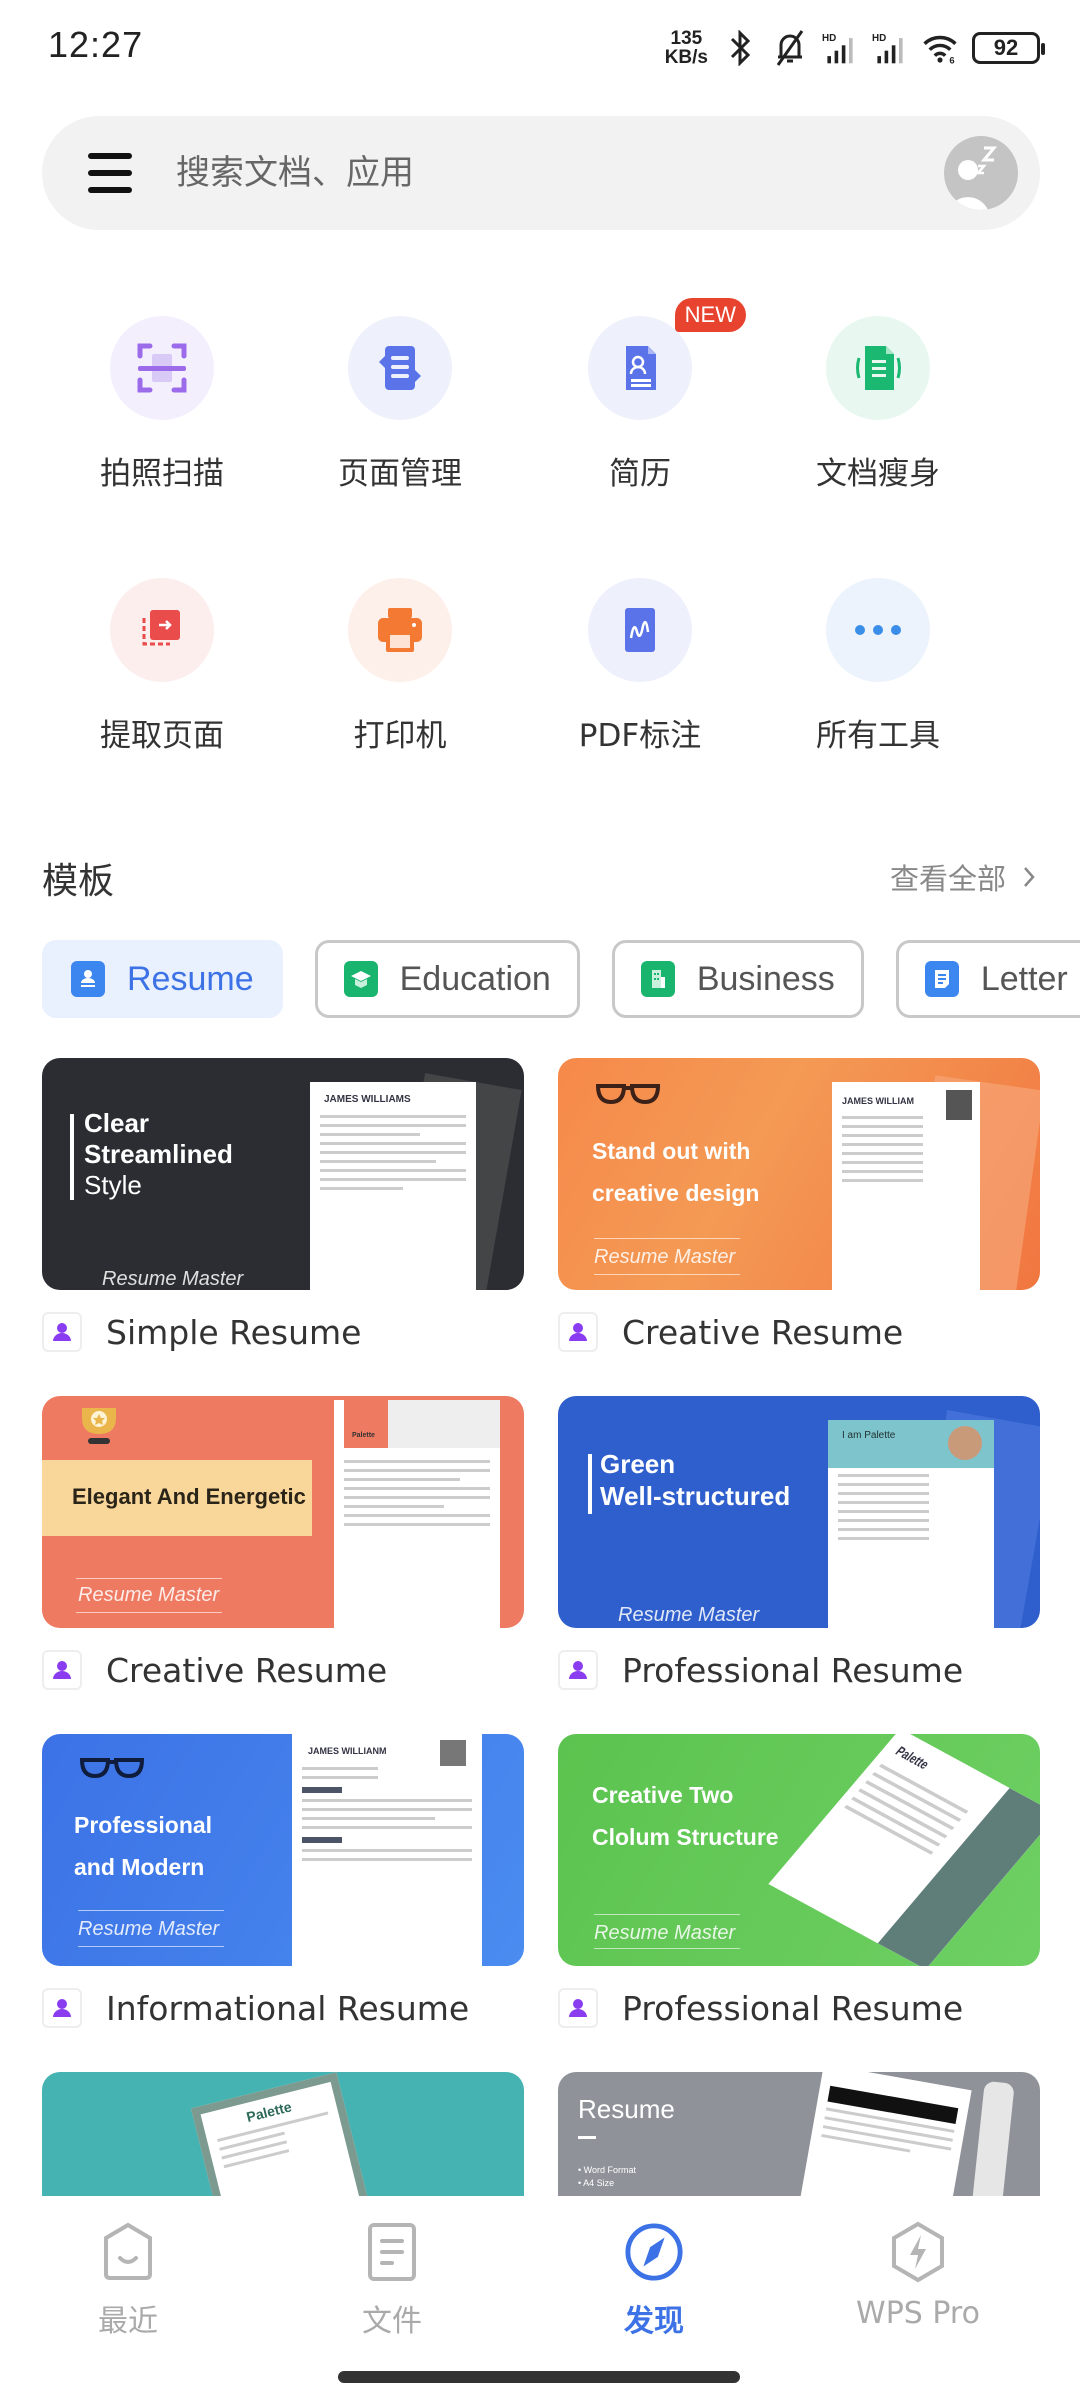 Image resolution: width=1080 pixels, height=2400 pixels. I want to click on tool-printer: 打印机, so click(400, 666).